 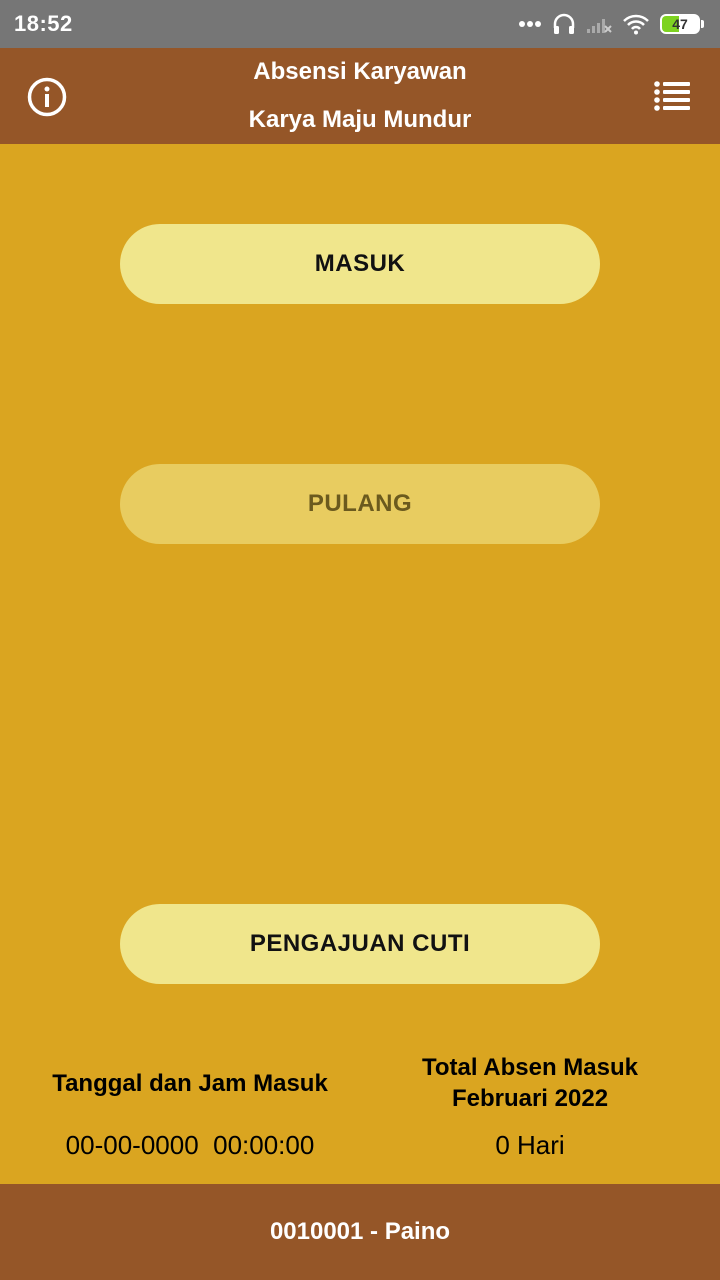 I want to click on masuk-button: MASUK, so click(x=360, y=264).